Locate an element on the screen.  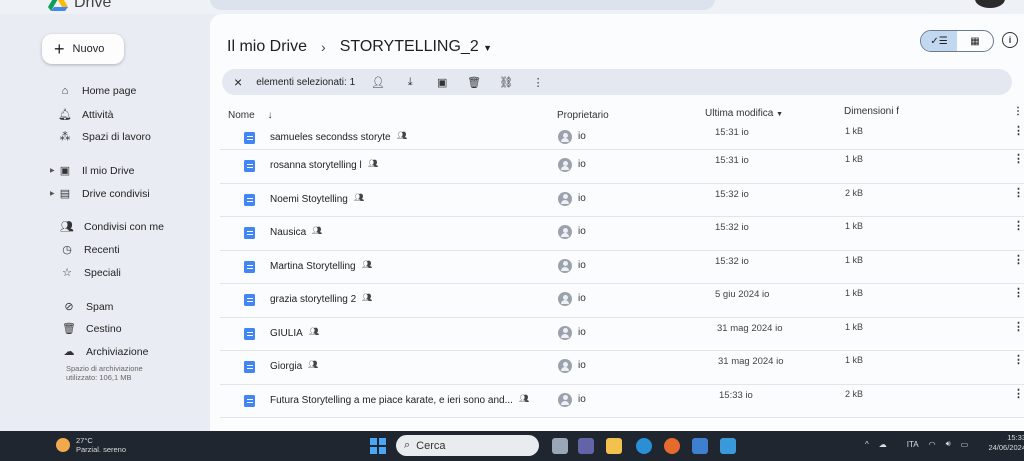
task-view-icon is located at coordinates (560, 446).